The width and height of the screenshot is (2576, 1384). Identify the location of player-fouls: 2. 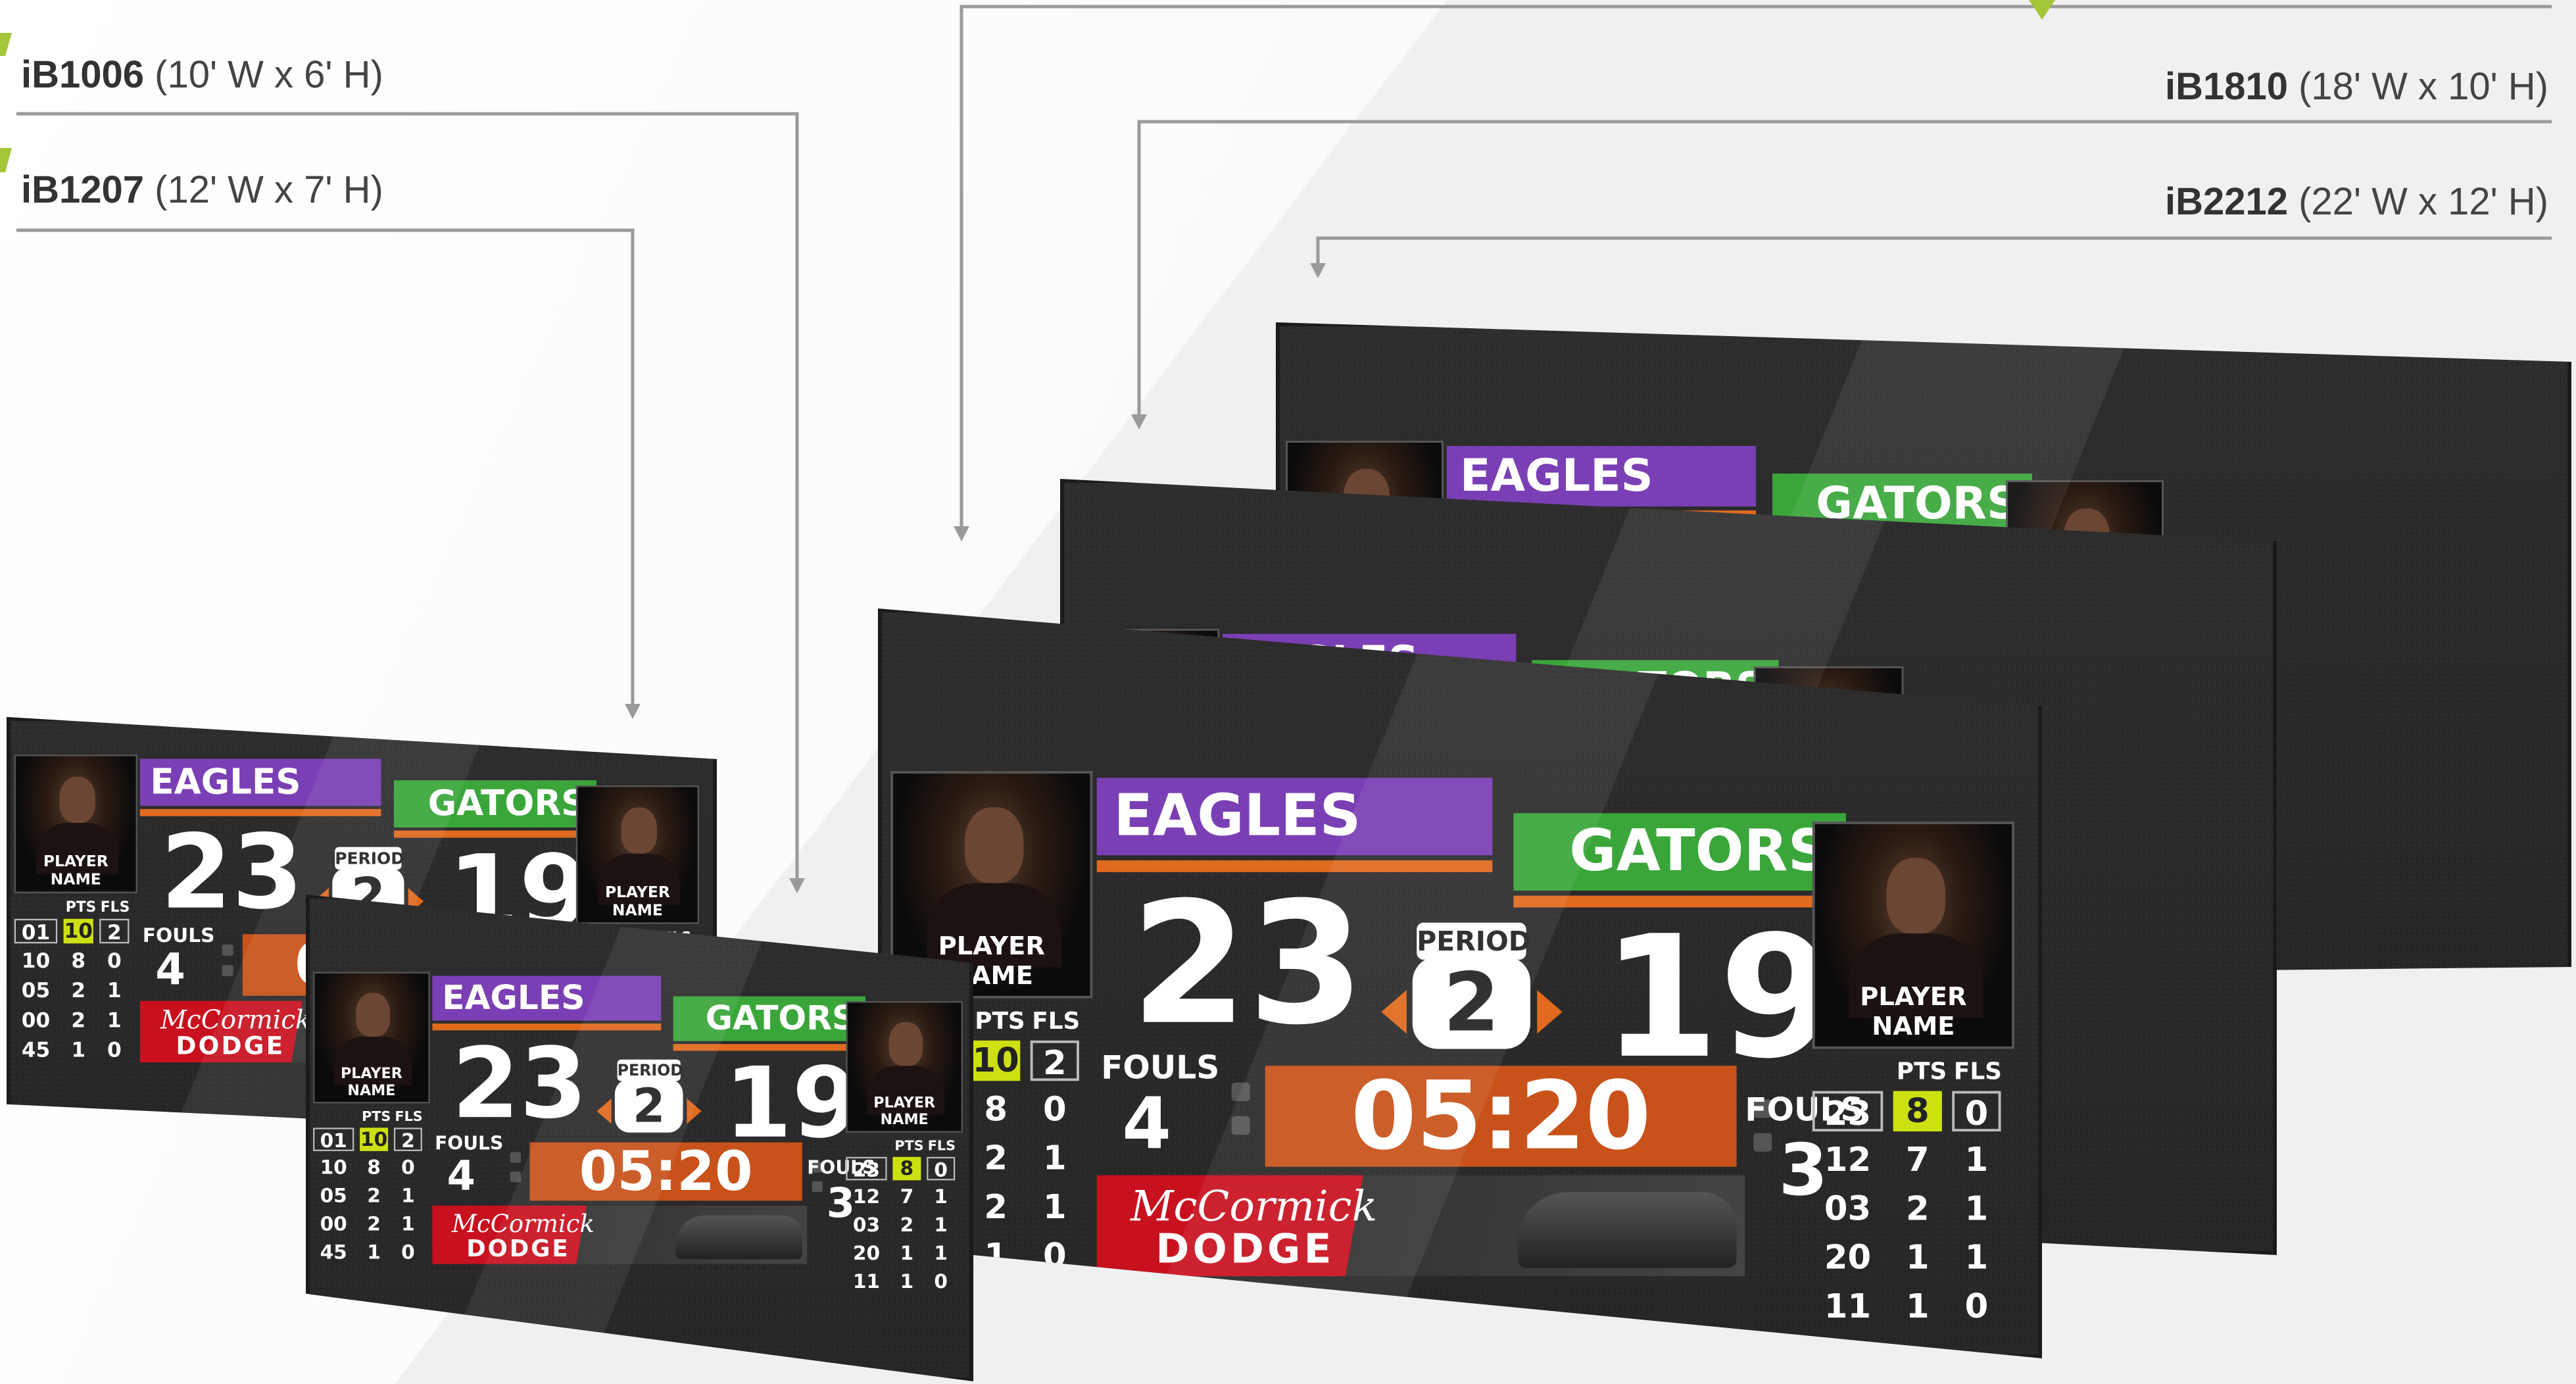
(1054, 1061).